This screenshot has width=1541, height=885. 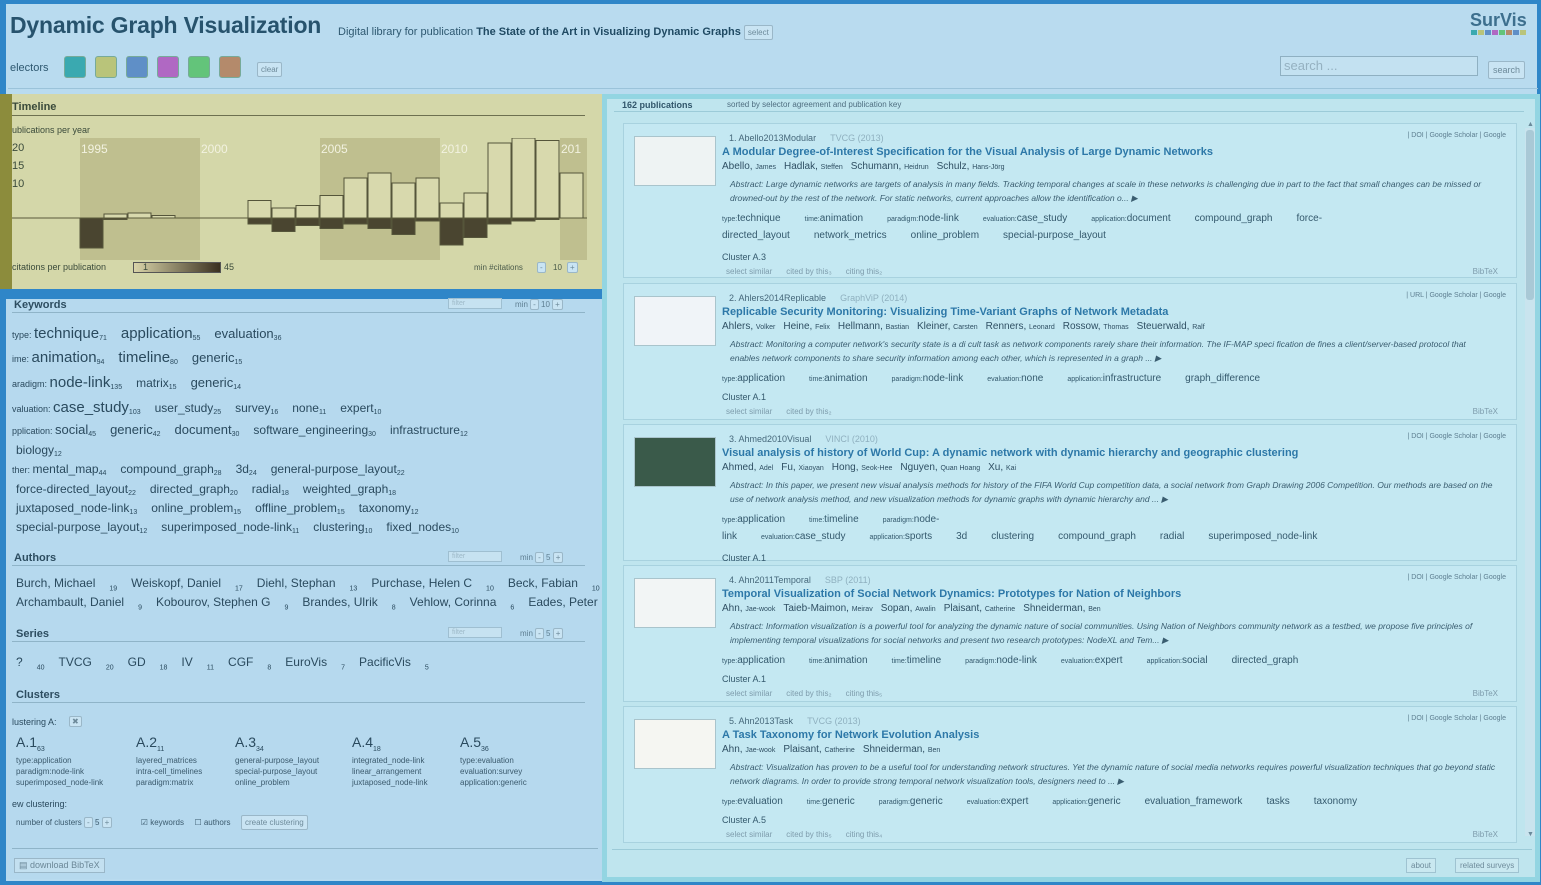 I want to click on publication-tag: tasks, so click(x=1283, y=801).